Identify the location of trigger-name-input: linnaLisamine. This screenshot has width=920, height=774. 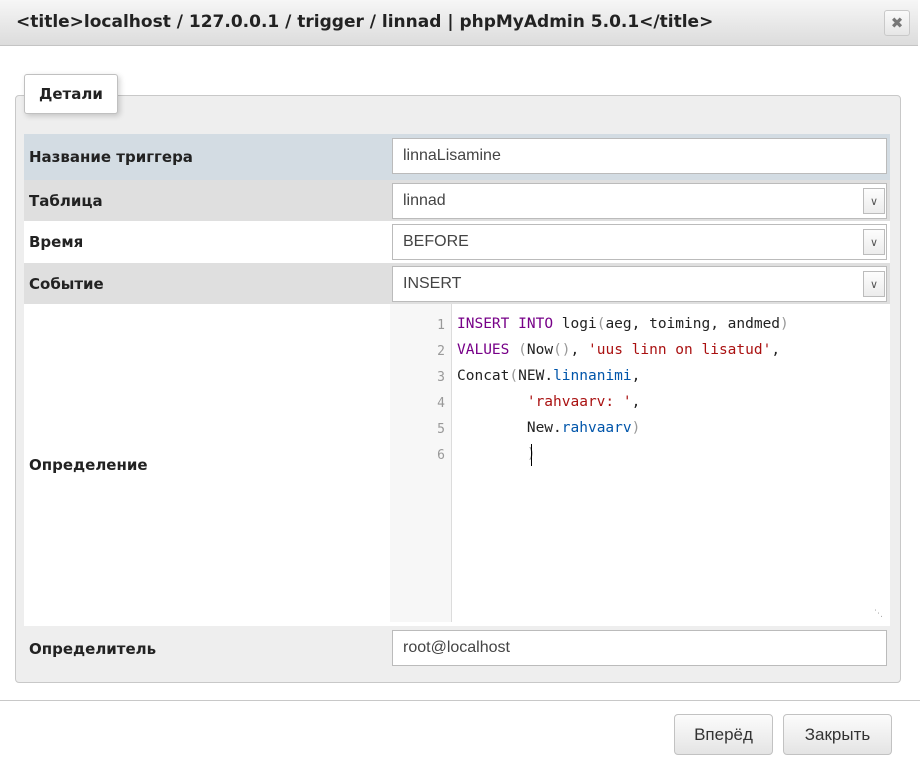
(639, 156).